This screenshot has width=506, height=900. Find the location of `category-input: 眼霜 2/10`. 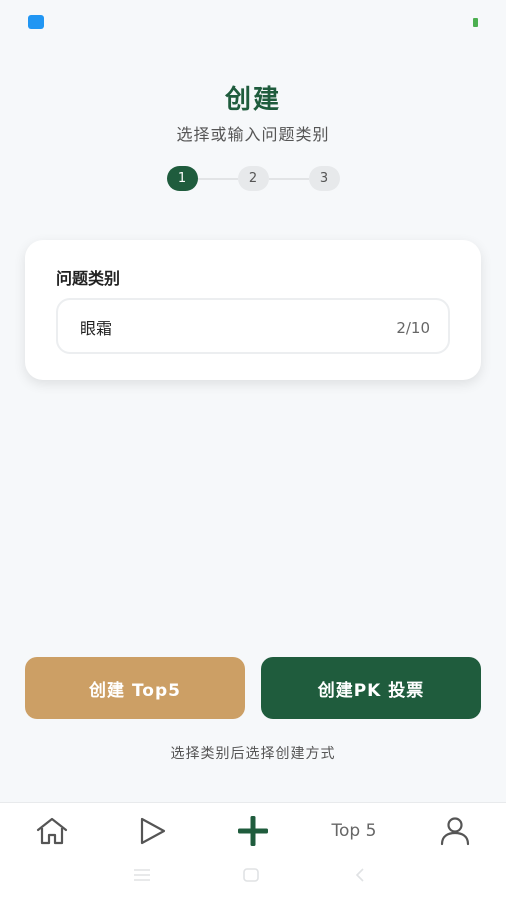

category-input: 眼霜 2/10 is located at coordinates (253, 326).